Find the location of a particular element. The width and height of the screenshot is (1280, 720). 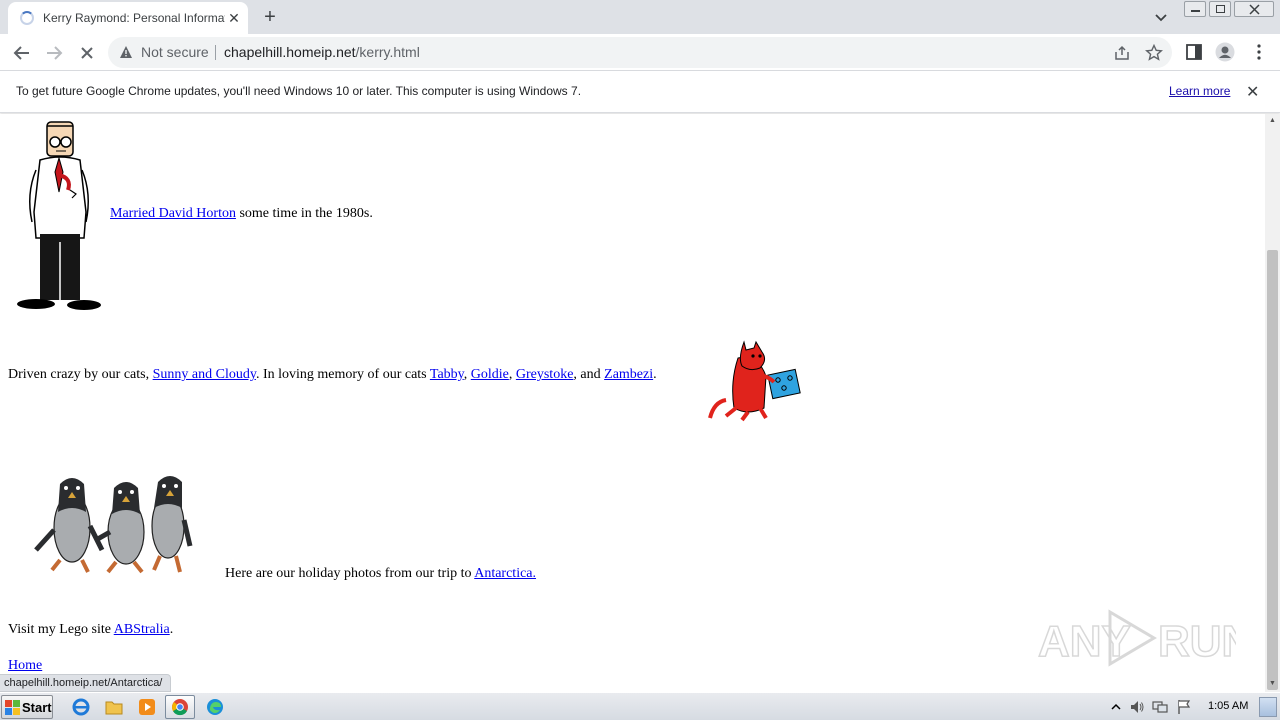

url-path: /kerry.html is located at coordinates (387, 52).